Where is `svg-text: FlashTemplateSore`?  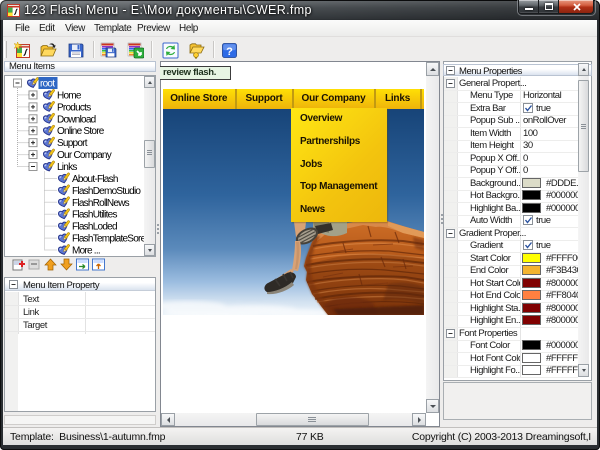 svg-text: FlashTemplateSore is located at coordinates (109, 239).